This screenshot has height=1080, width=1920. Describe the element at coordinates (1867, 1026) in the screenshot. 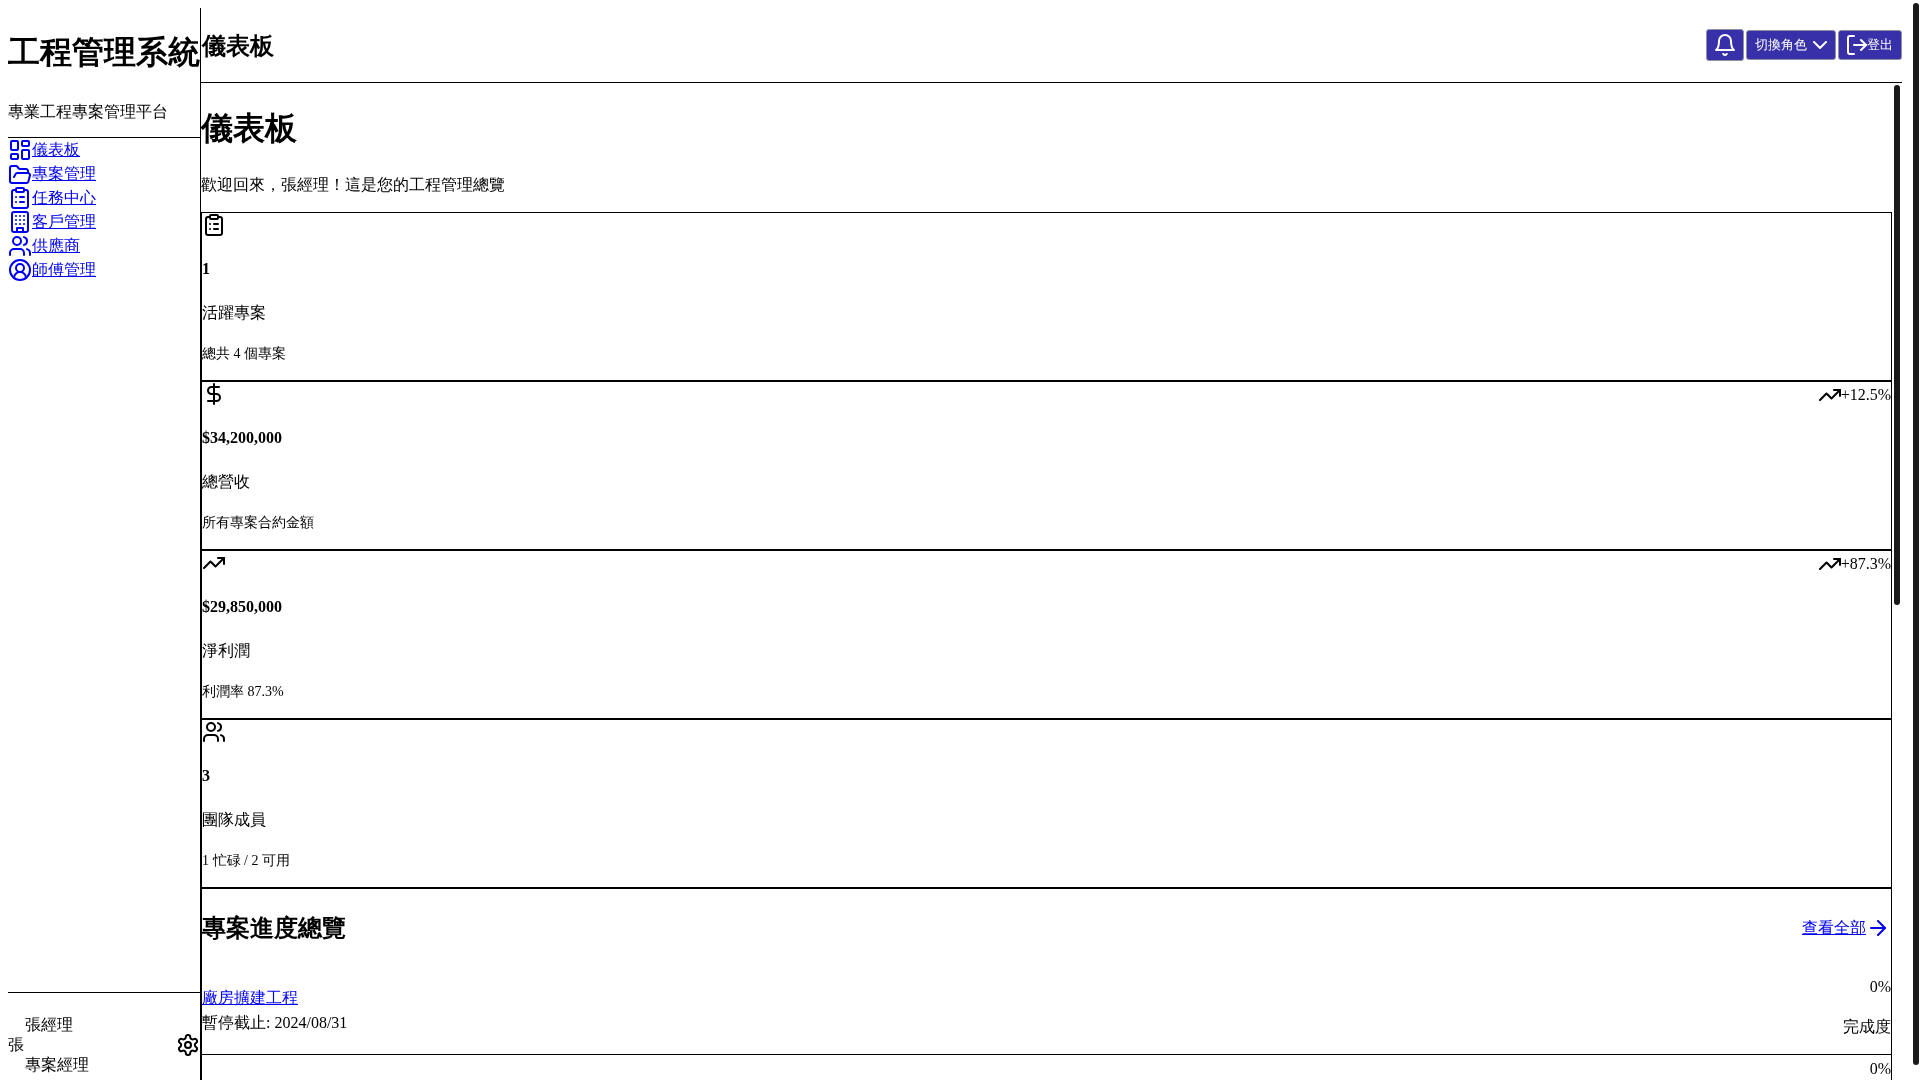

I see `progress-label: 完成度` at that location.